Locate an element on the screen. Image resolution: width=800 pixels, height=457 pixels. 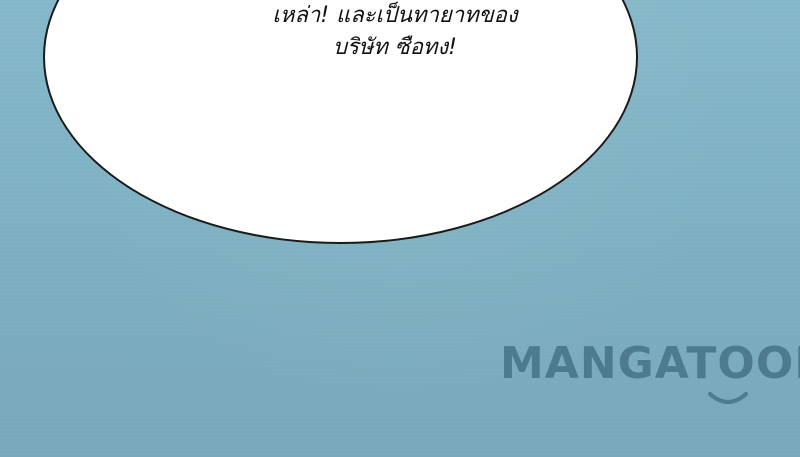
speech-line-1: เหล่า! และเป็นทายาทของ is located at coordinates (395, 15).